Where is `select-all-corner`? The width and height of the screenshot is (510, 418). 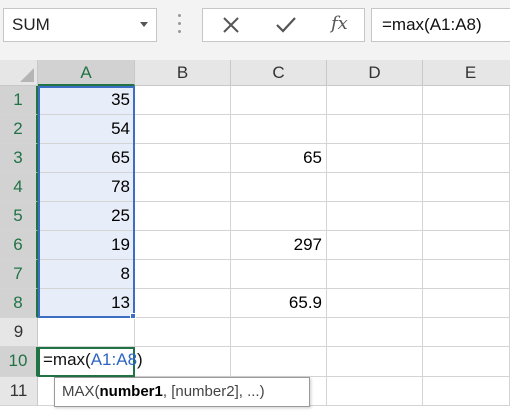
select-all-corner is located at coordinates (19, 73).